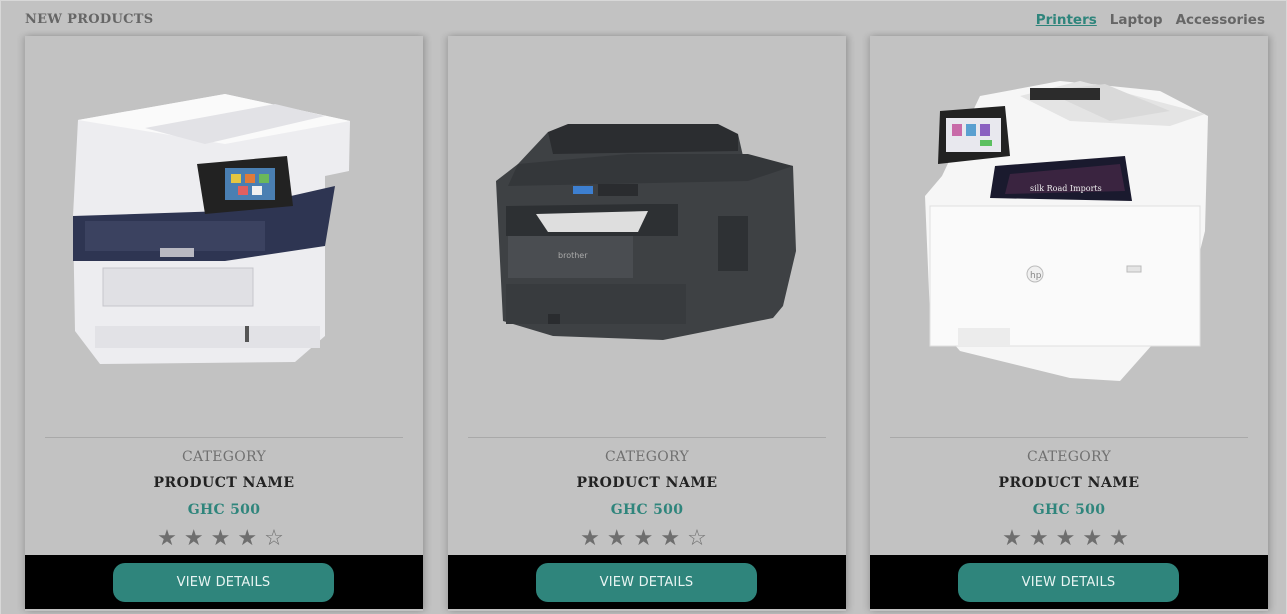 This screenshot has width=1287, height=614. Describe the element at coordinates (211, 229) in the screenshot. I see `white-printer-icon` at that location.